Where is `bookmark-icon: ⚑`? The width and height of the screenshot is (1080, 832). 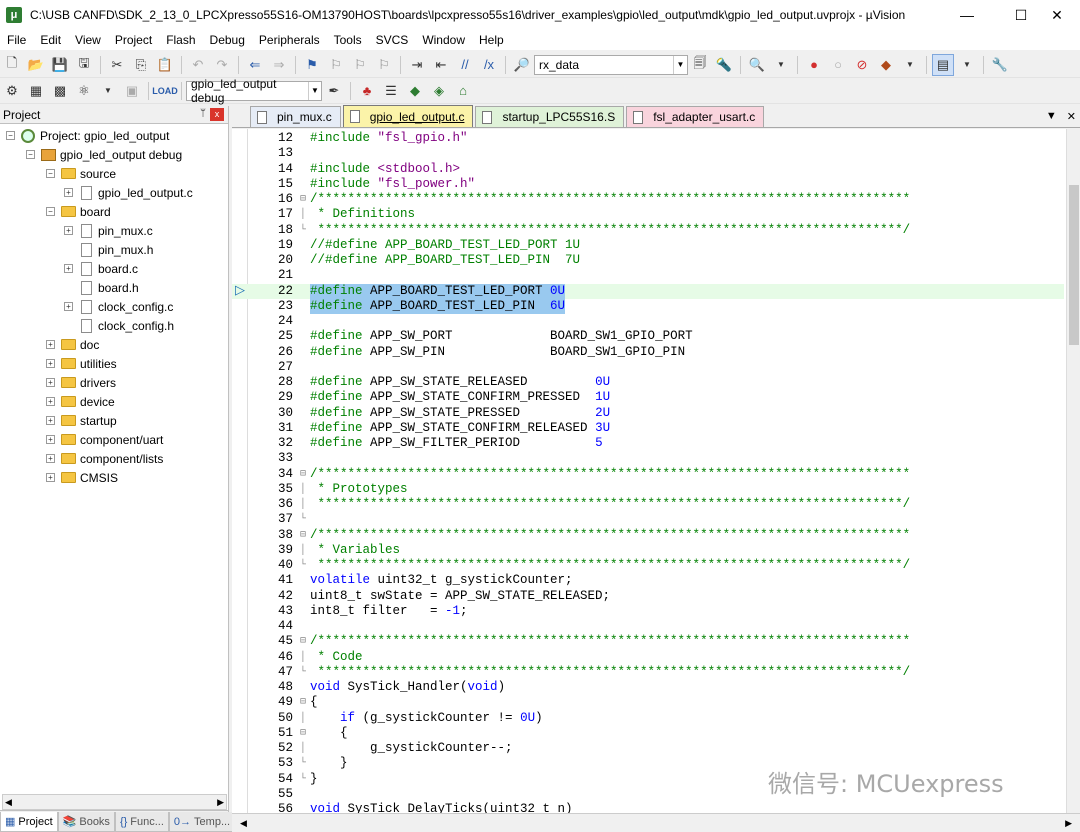 bookmark-icon: ⚑ is located at coordinates (312, 65).